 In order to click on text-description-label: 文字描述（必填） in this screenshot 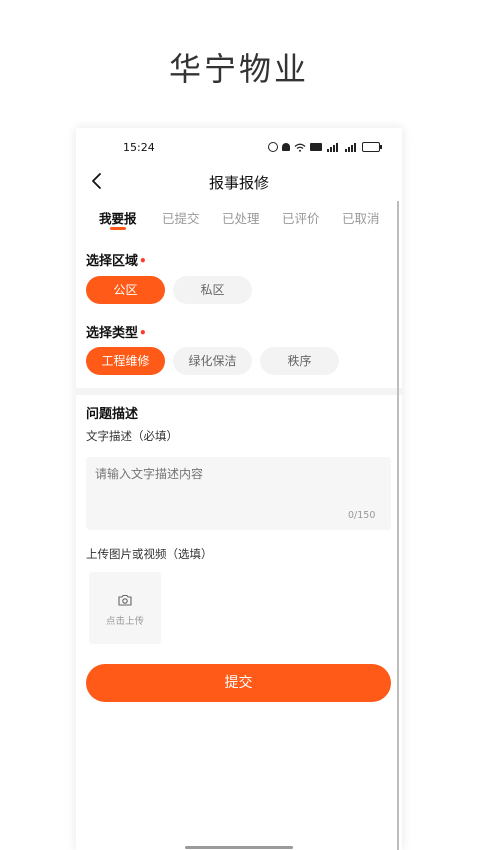, I will do `click(132, 436)`.